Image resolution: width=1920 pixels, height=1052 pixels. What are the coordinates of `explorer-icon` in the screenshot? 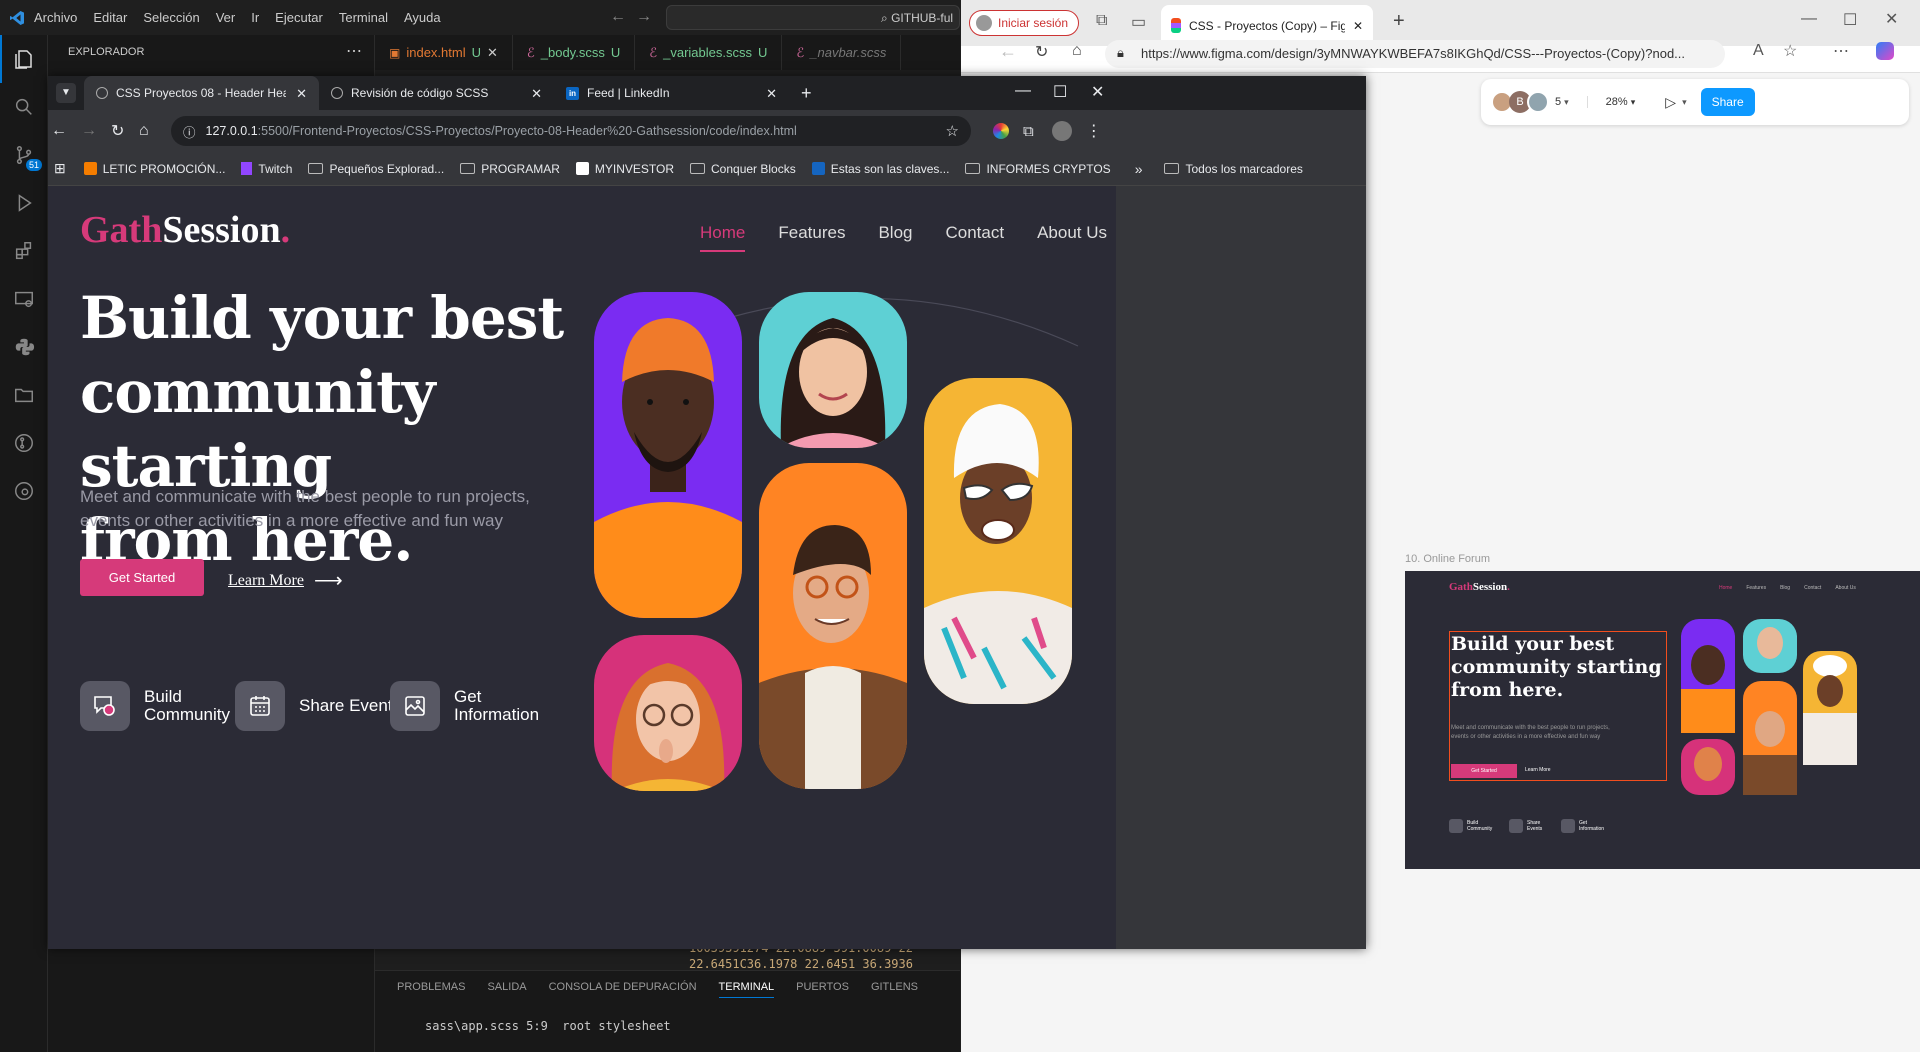 It's located at (24, 59).